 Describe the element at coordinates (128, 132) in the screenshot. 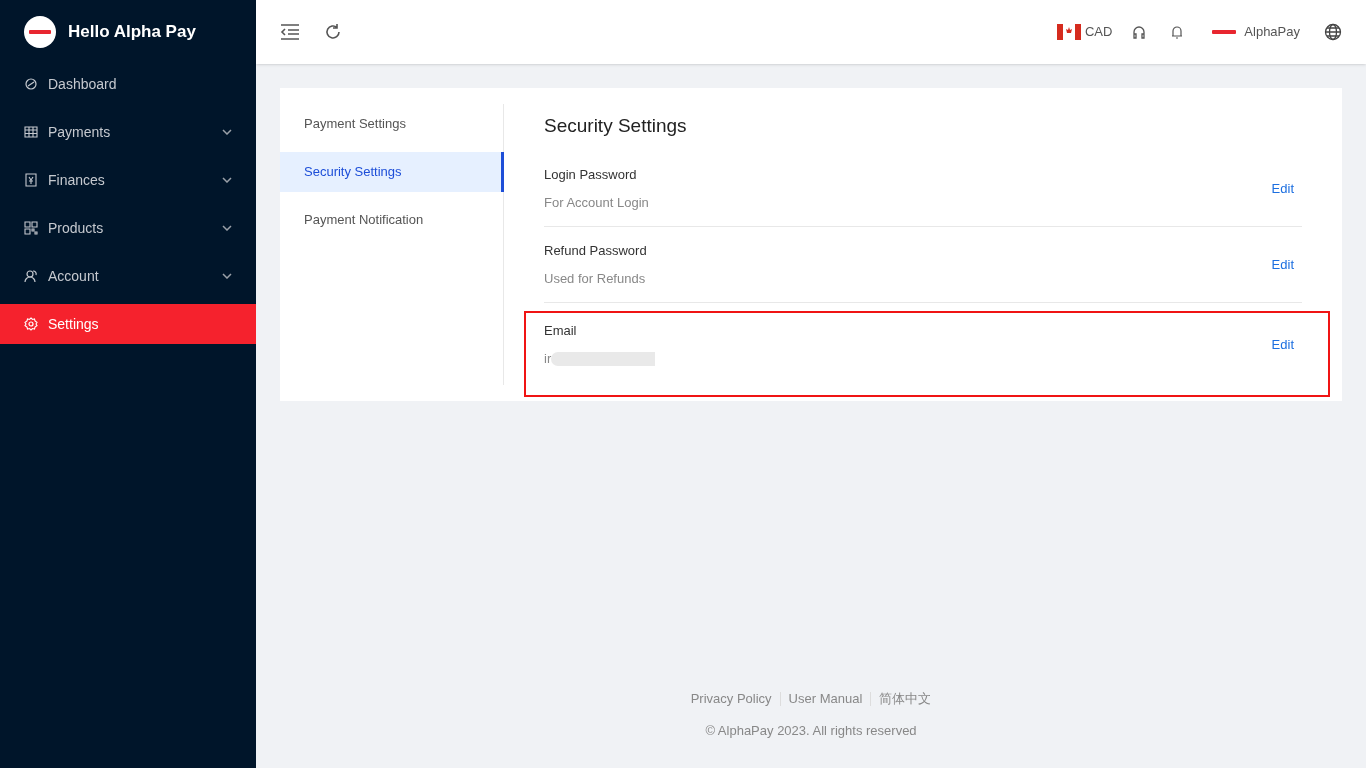

I see `sidebar-item: Payments` at that location.